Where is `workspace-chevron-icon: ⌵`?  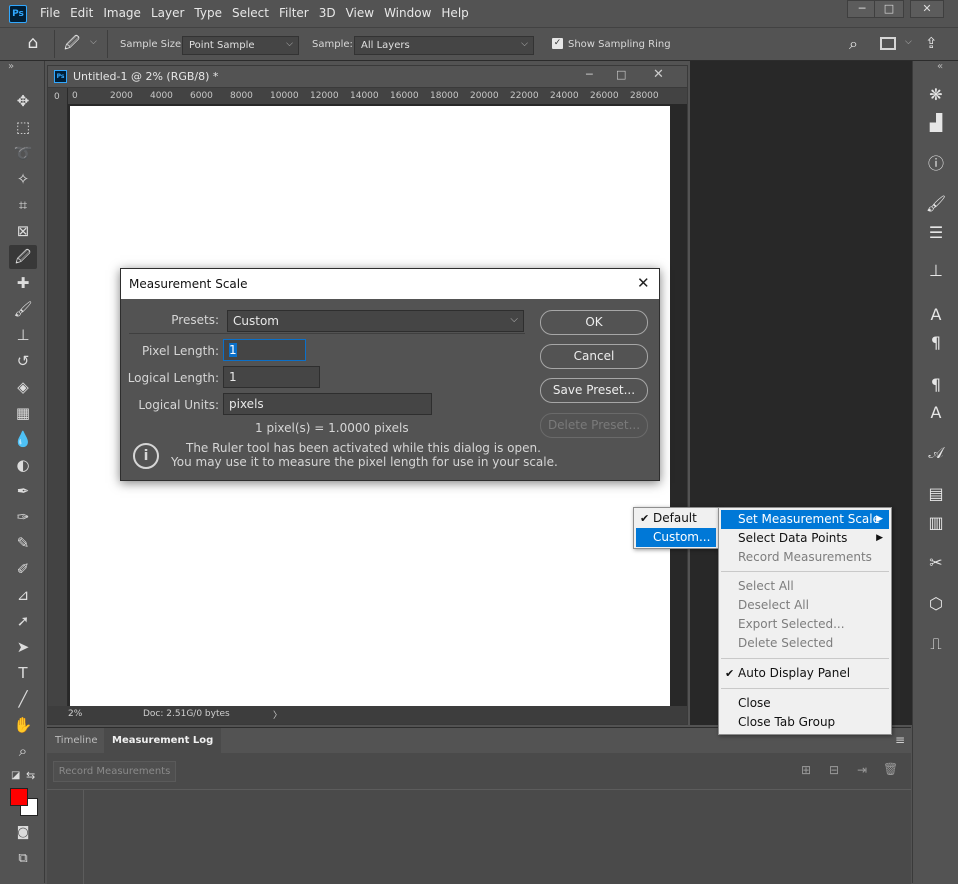
workspace-chevron-icon: ⌵ is located at coordinates (908, 42).